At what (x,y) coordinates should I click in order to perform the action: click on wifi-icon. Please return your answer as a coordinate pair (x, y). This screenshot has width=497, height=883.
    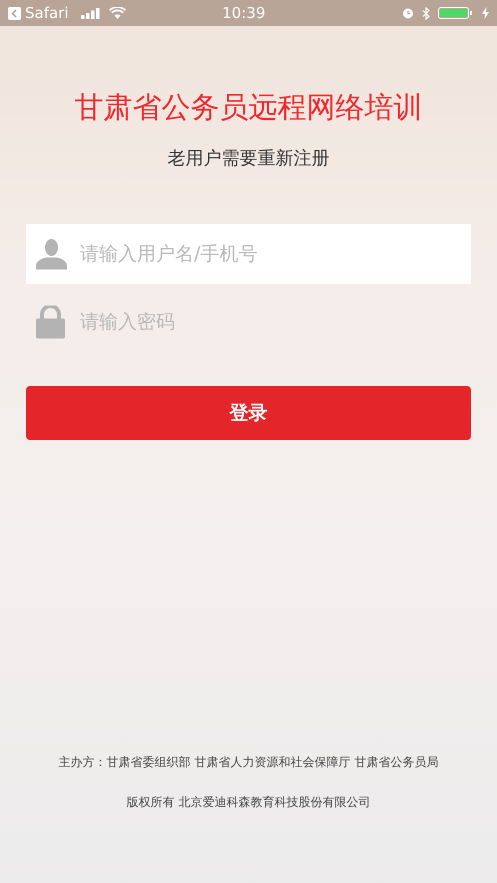
    Looking at the image, I should click on (117, 13).